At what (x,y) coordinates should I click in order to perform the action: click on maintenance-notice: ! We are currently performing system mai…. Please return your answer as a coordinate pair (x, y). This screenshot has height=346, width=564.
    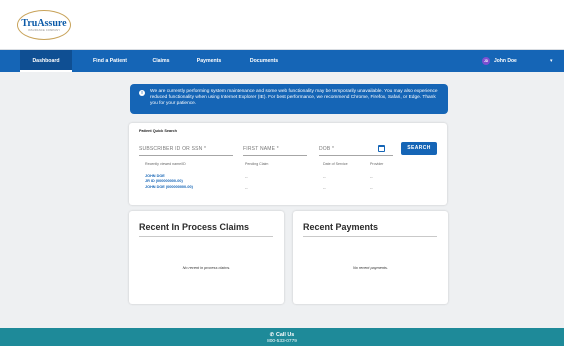
    Looking at the image, I should click on (289, 99).